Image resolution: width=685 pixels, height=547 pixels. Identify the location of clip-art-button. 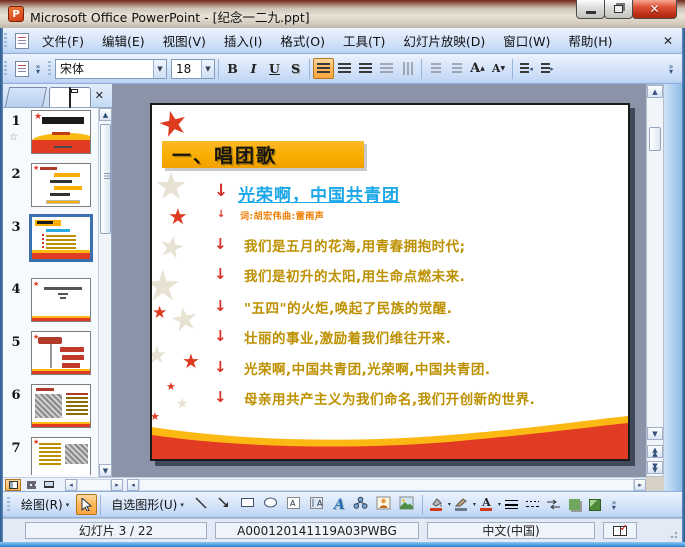
(384, 504).